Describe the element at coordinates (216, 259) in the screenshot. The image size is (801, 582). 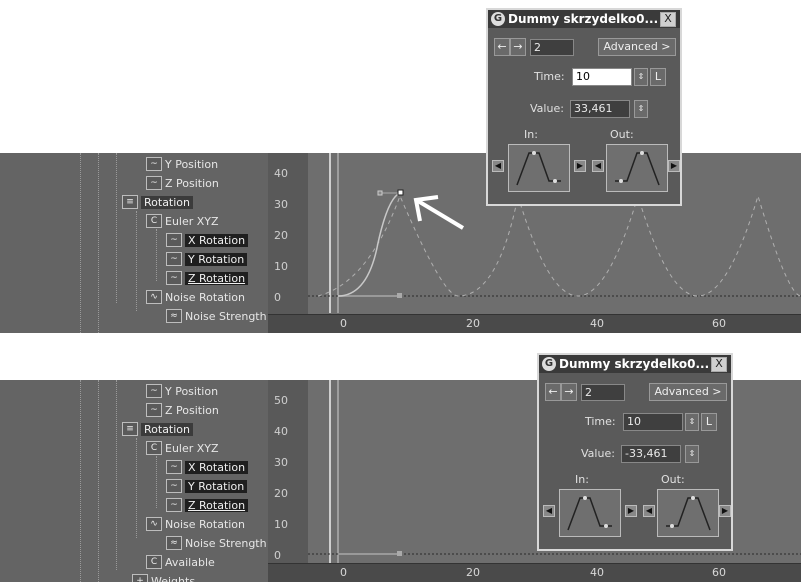
I see `tree-item-label: Y Rotation` at that location.